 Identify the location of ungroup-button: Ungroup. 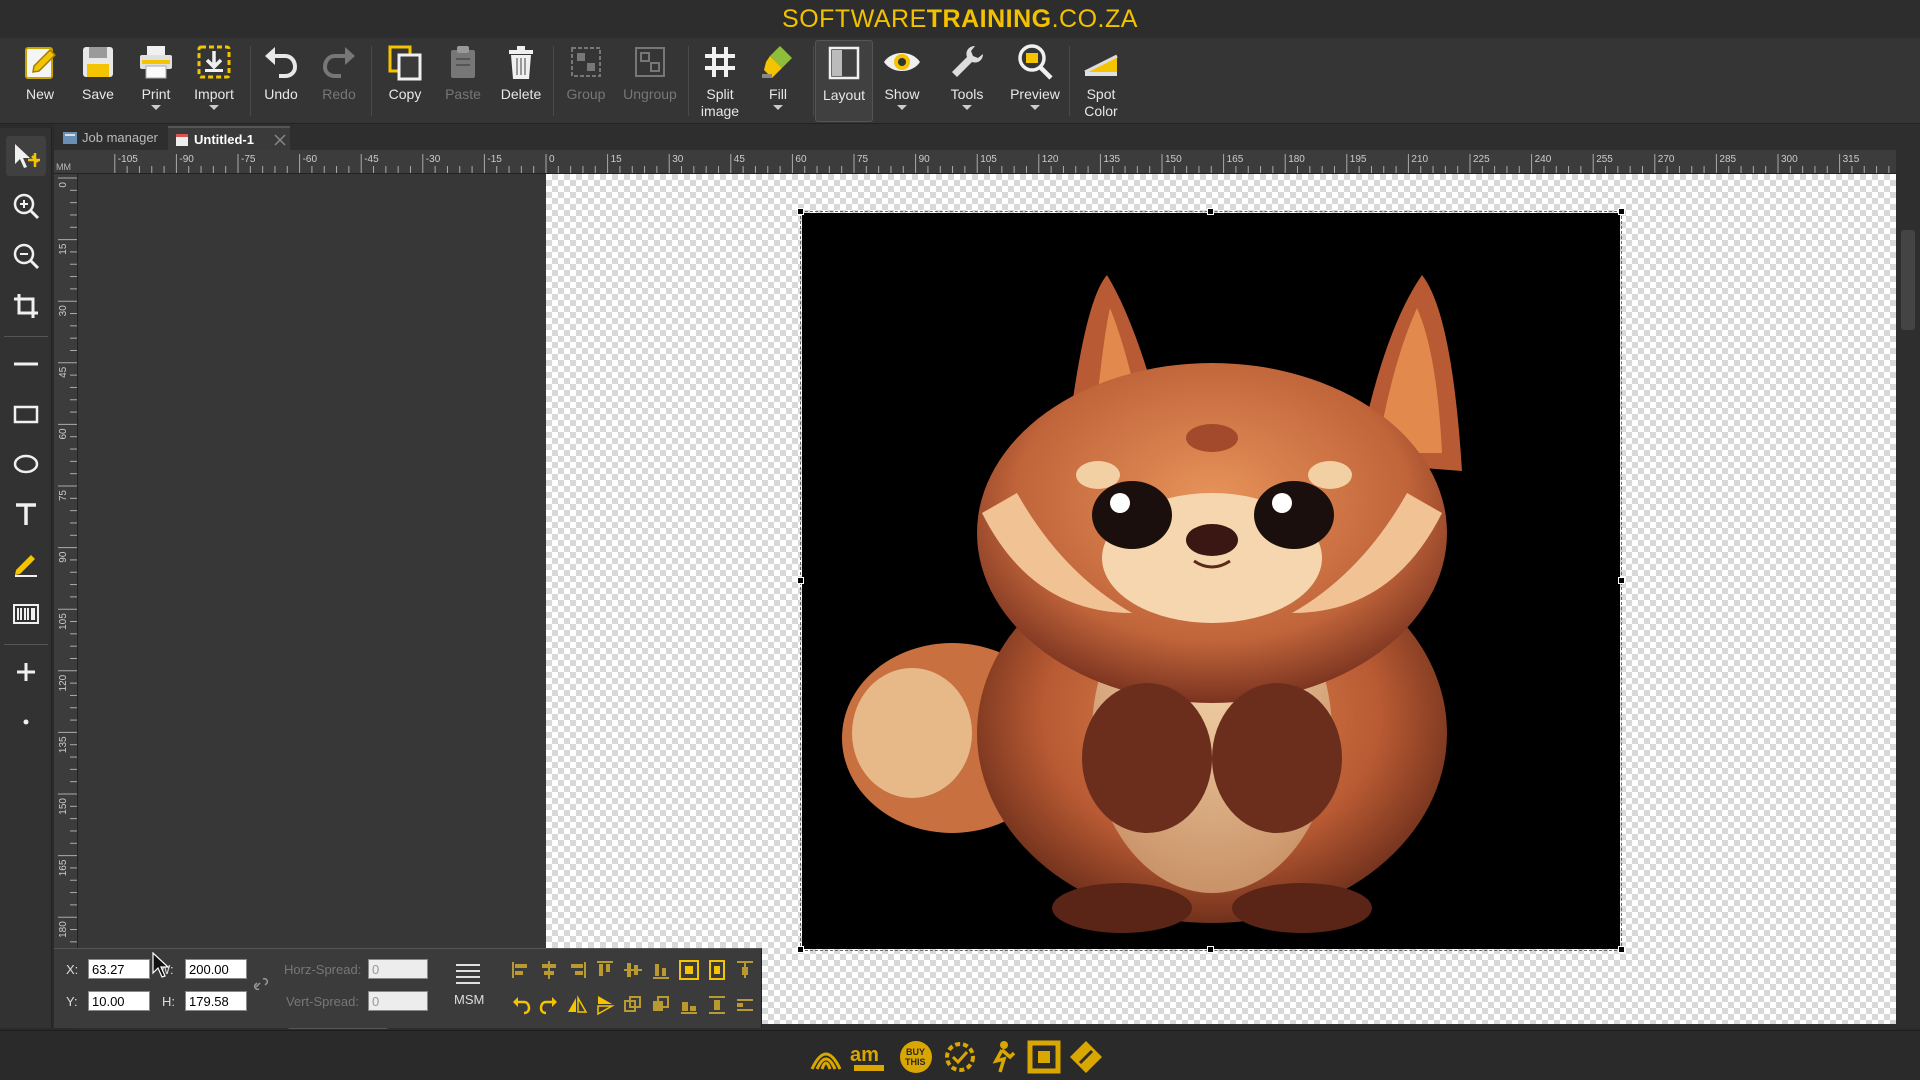
(650, 81).